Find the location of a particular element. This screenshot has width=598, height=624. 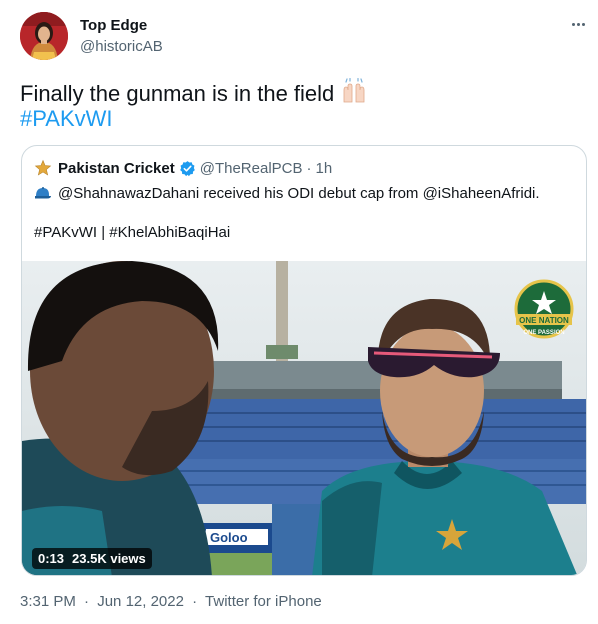

cap-icon is located at coordinates (43, 193).